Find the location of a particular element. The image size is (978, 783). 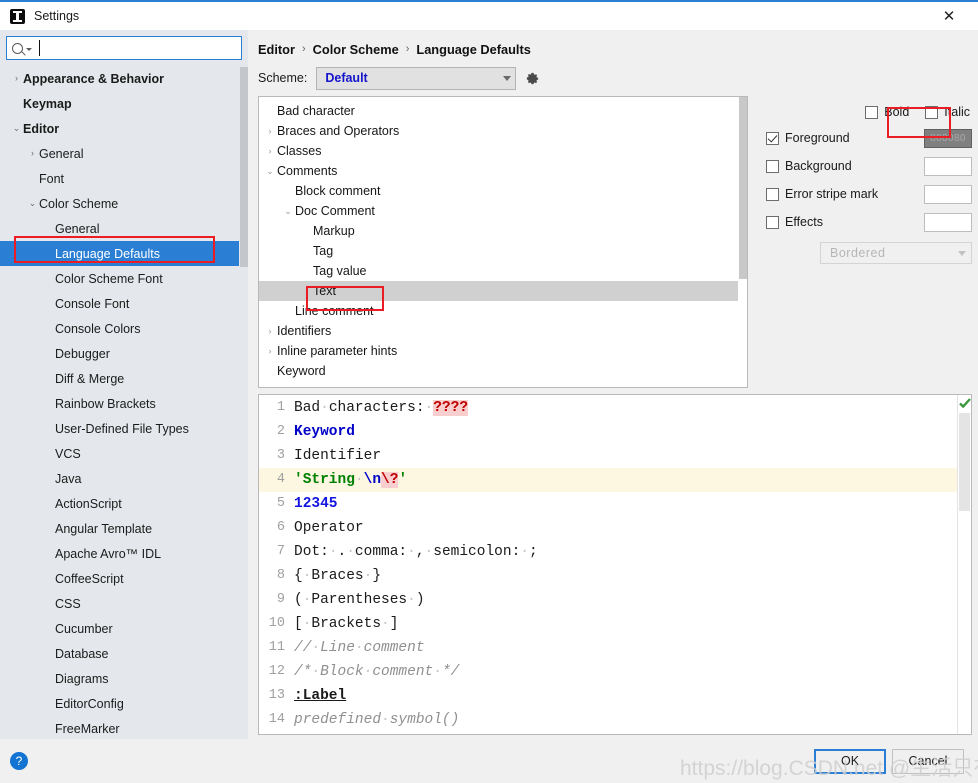

color-tree-row-comments: ⌄ Comments is located at coordinates (503, 171).